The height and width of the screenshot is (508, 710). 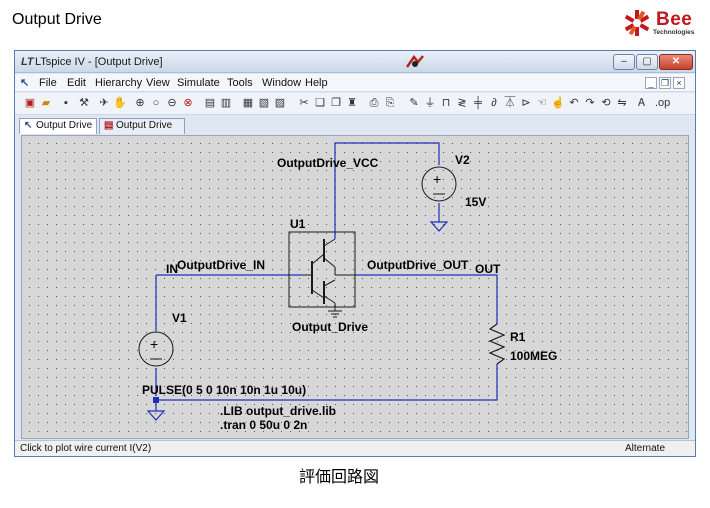 What do you see at coordinates (66, 103) in the screenshot?
I see `save-icon: ▪` at bounding box center [66, 103].